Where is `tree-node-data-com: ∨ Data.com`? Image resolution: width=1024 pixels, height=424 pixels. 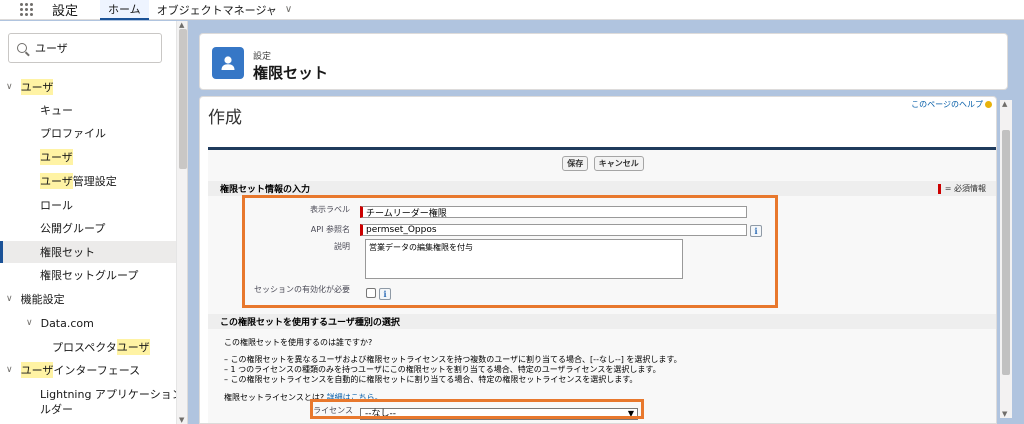
tree-node-data-com: ∨ Data.com is located at coordinates (60, 323).